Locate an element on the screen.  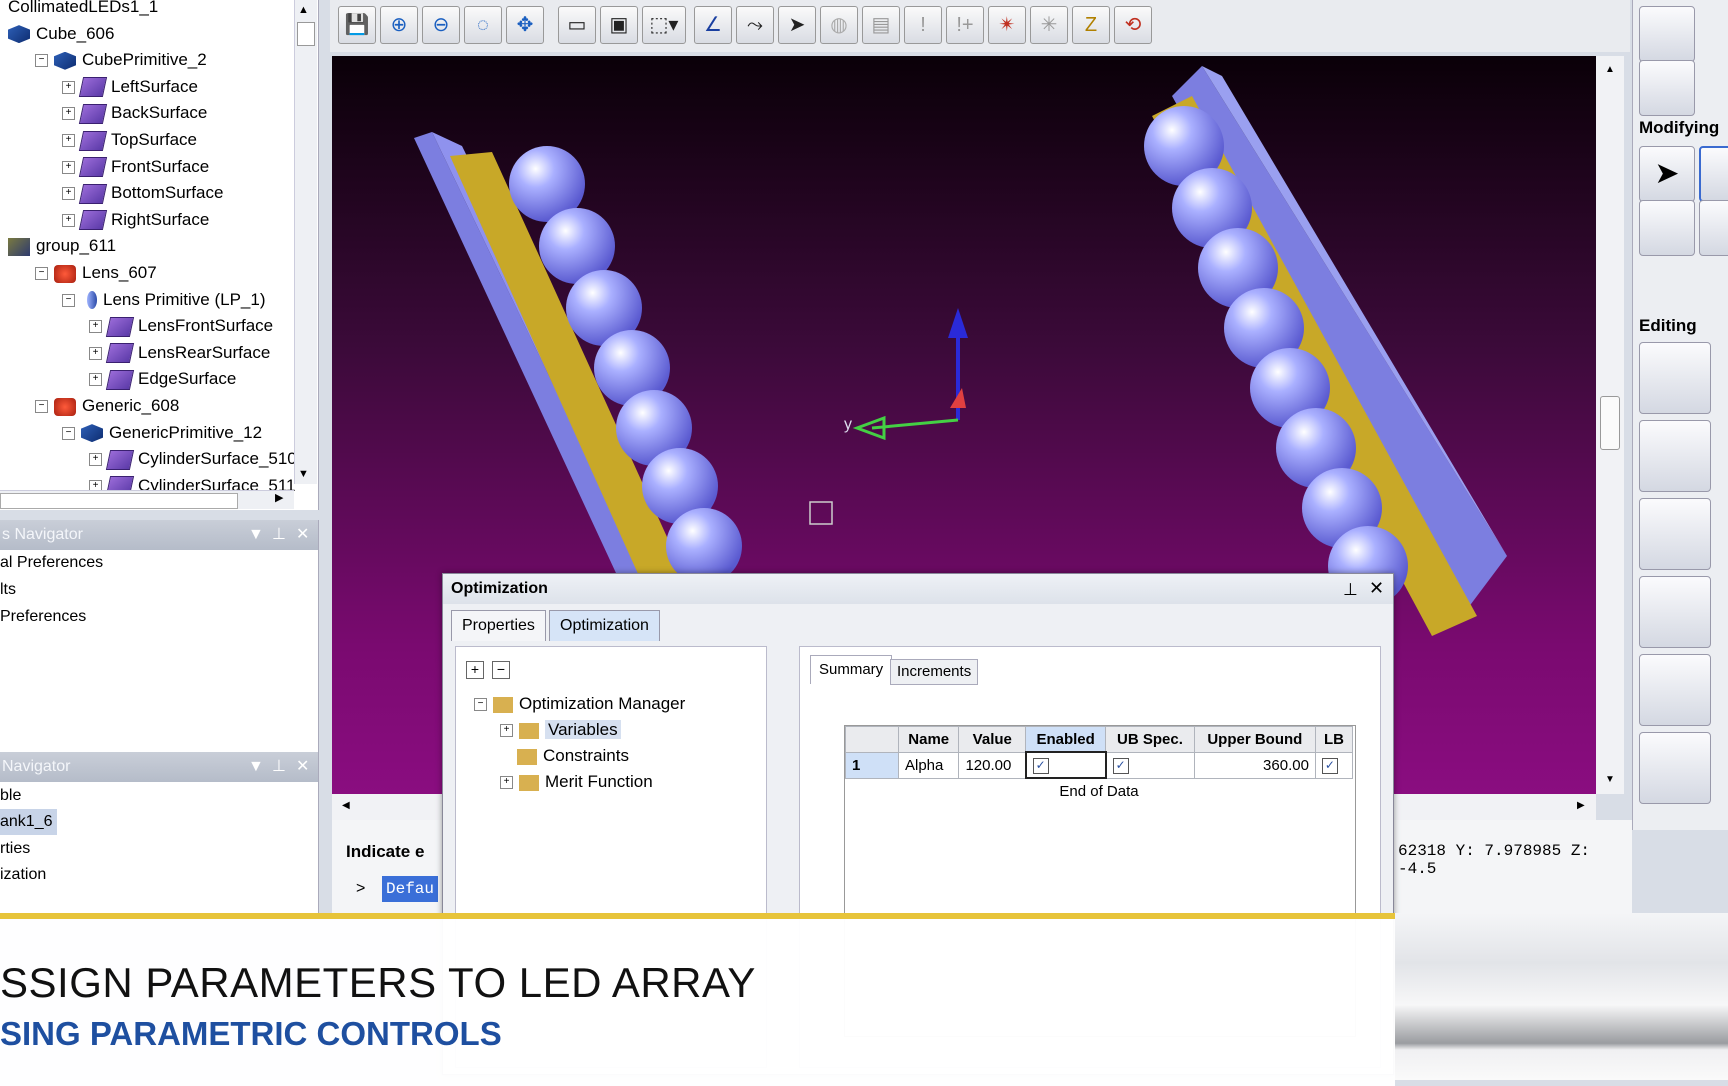
files-nav-item: lts is located at coordinates (8, 590).